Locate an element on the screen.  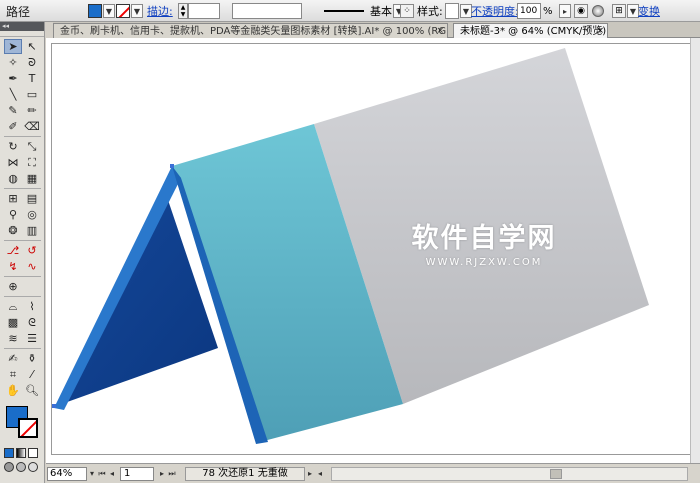
free-transform-tool-icon: ⛶ is located at coordinates (32, 162).